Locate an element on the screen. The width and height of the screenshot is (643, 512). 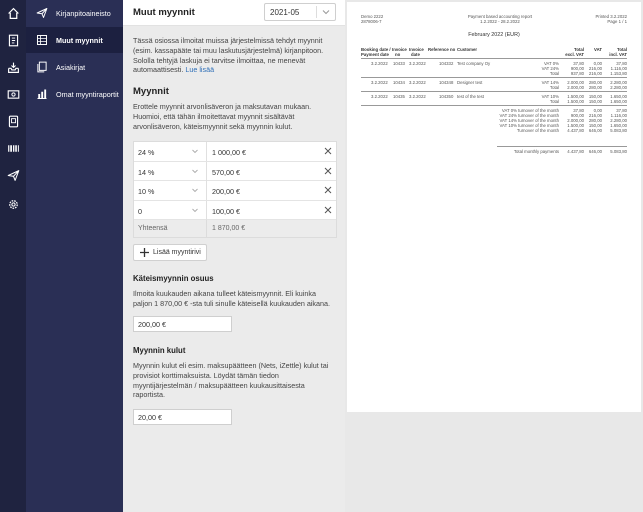
send-icon is located at coordinates (13, 175).